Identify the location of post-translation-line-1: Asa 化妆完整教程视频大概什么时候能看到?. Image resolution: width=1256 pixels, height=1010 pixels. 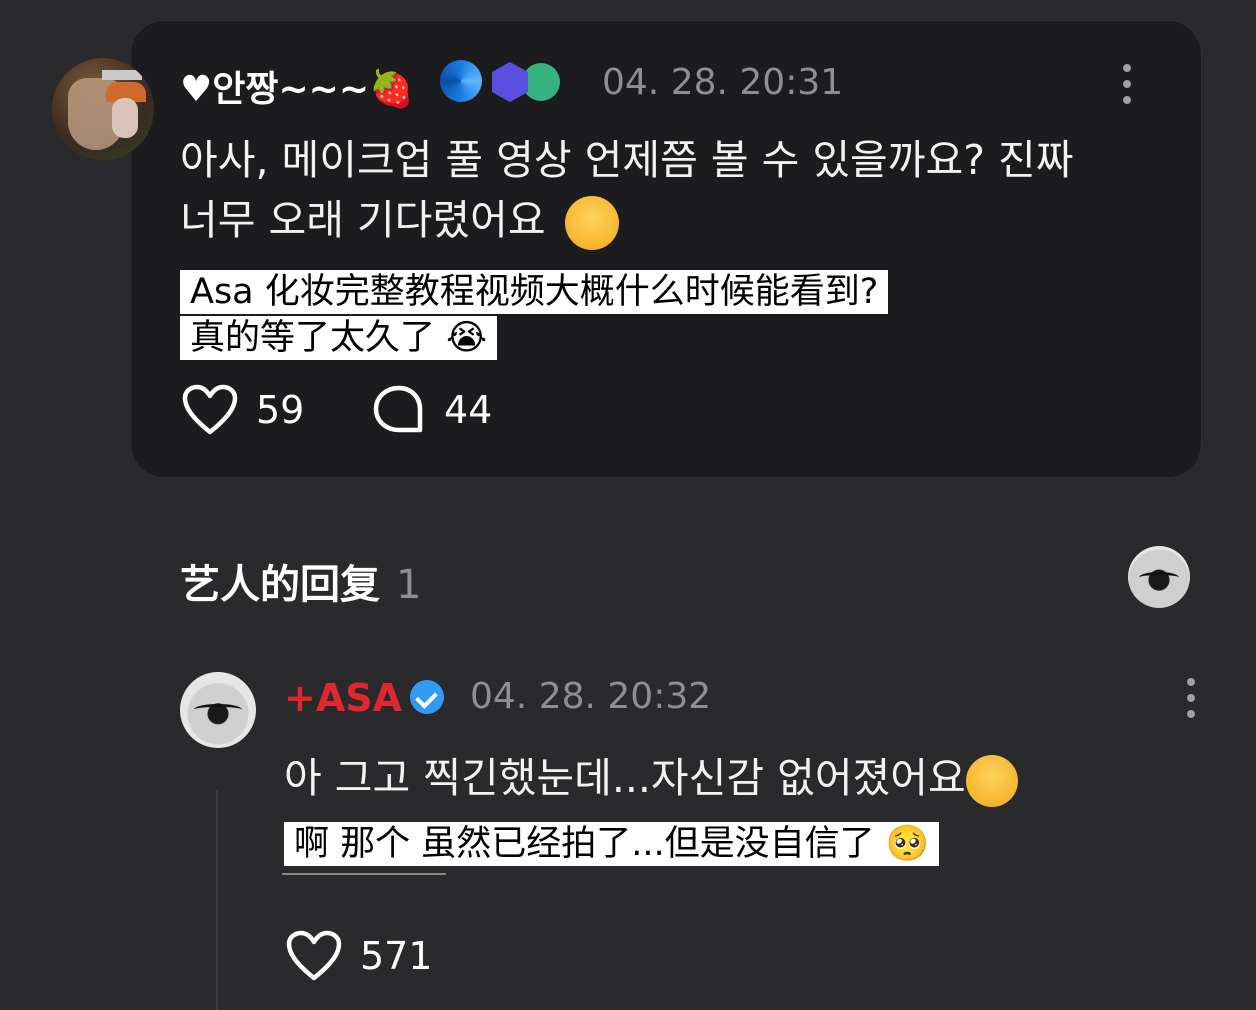
(534, 292).